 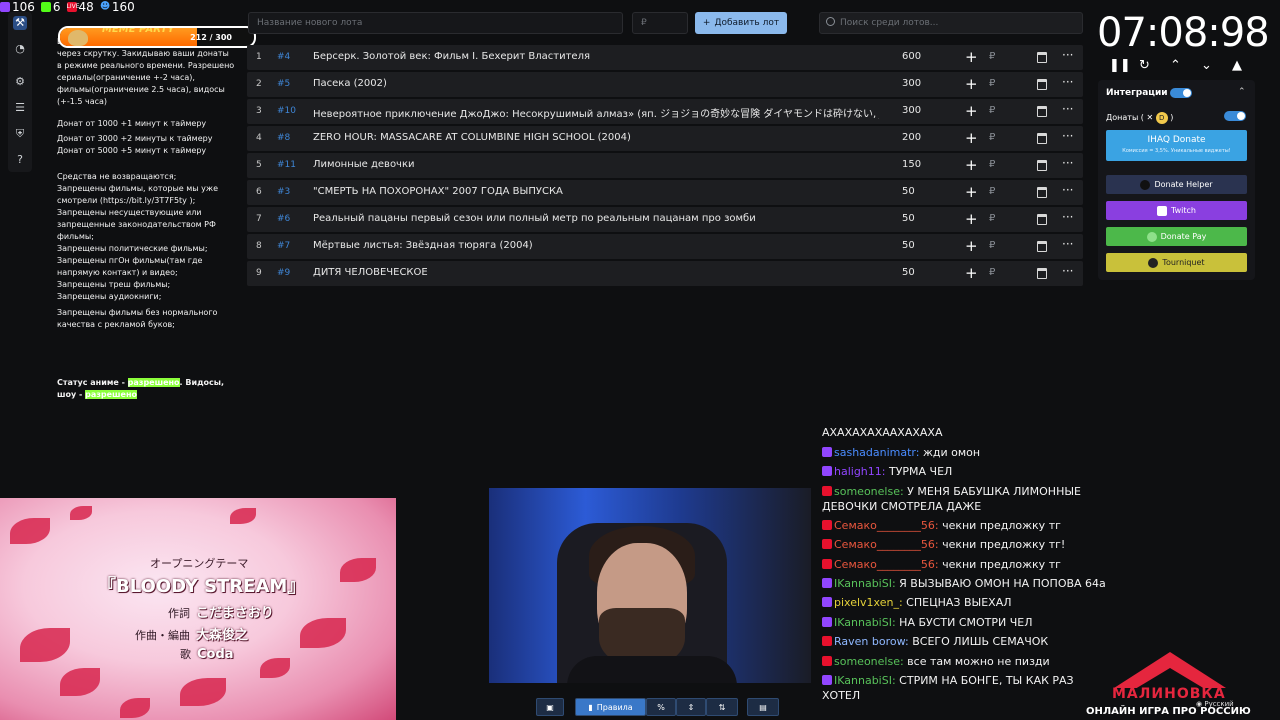 What do you see at coordinates (283, 246) in the screenshot?
I see `lot-id-link: #7` at bounding box center [283, 246].